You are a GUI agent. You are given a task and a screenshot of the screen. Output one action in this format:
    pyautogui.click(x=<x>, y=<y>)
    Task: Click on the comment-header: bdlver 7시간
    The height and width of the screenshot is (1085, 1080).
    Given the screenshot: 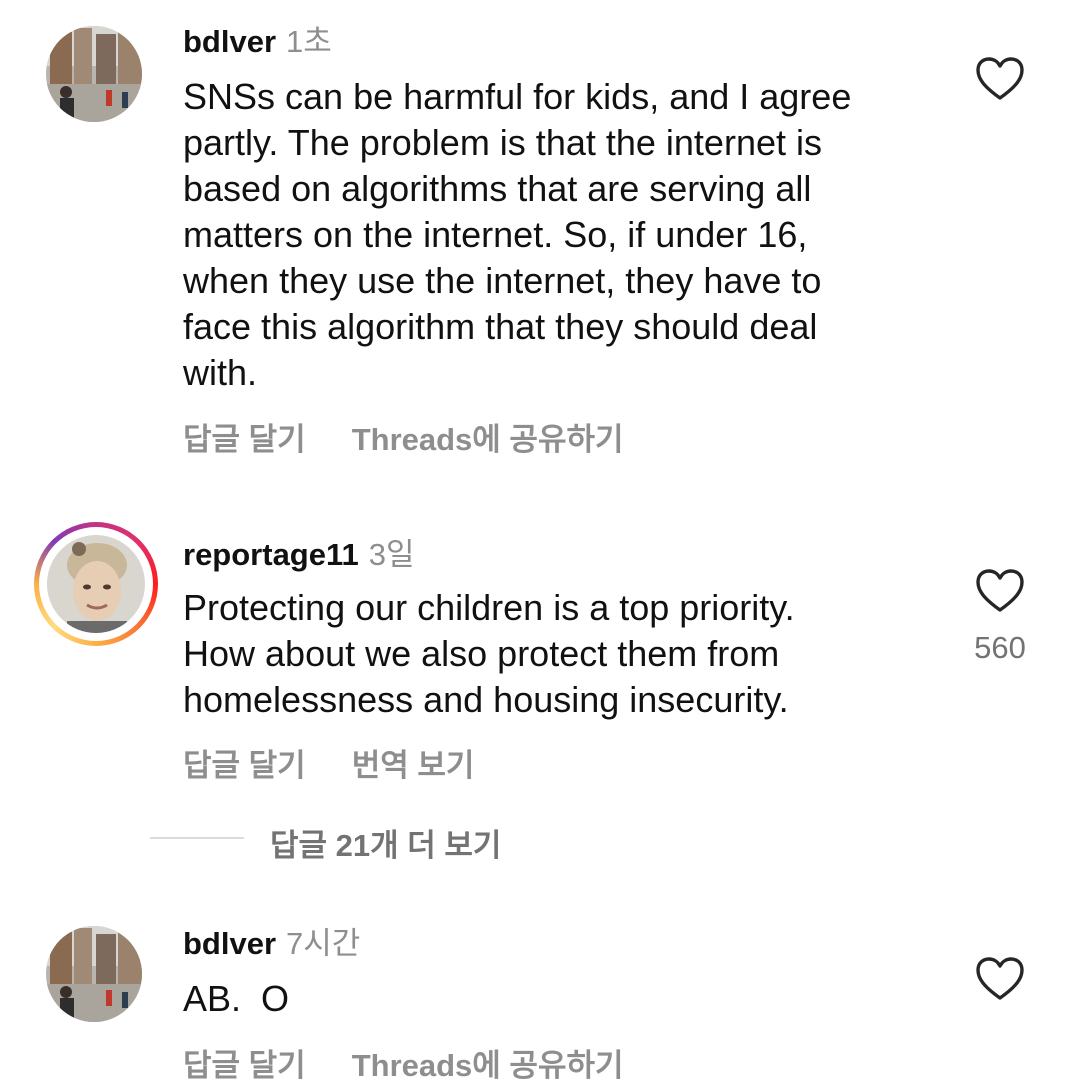 What is the action you would take?
    pyautogui.click(x=271, y=940)
    